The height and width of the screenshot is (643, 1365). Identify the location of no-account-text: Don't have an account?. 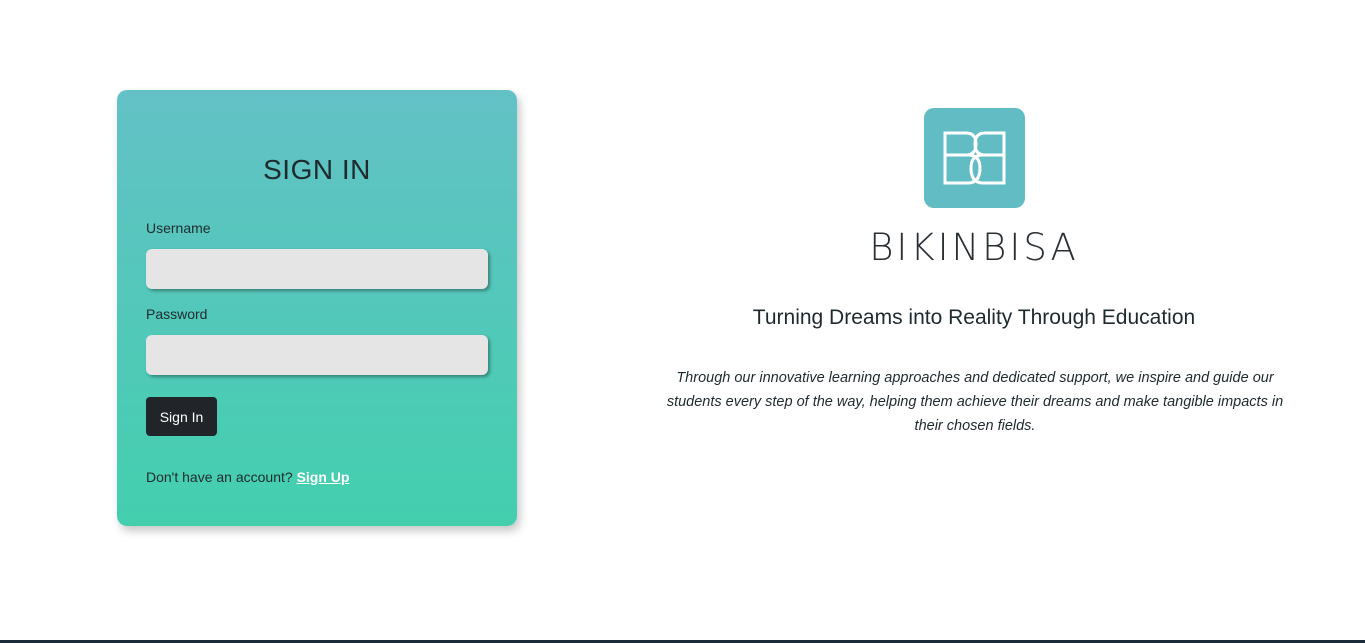
(219, 477).